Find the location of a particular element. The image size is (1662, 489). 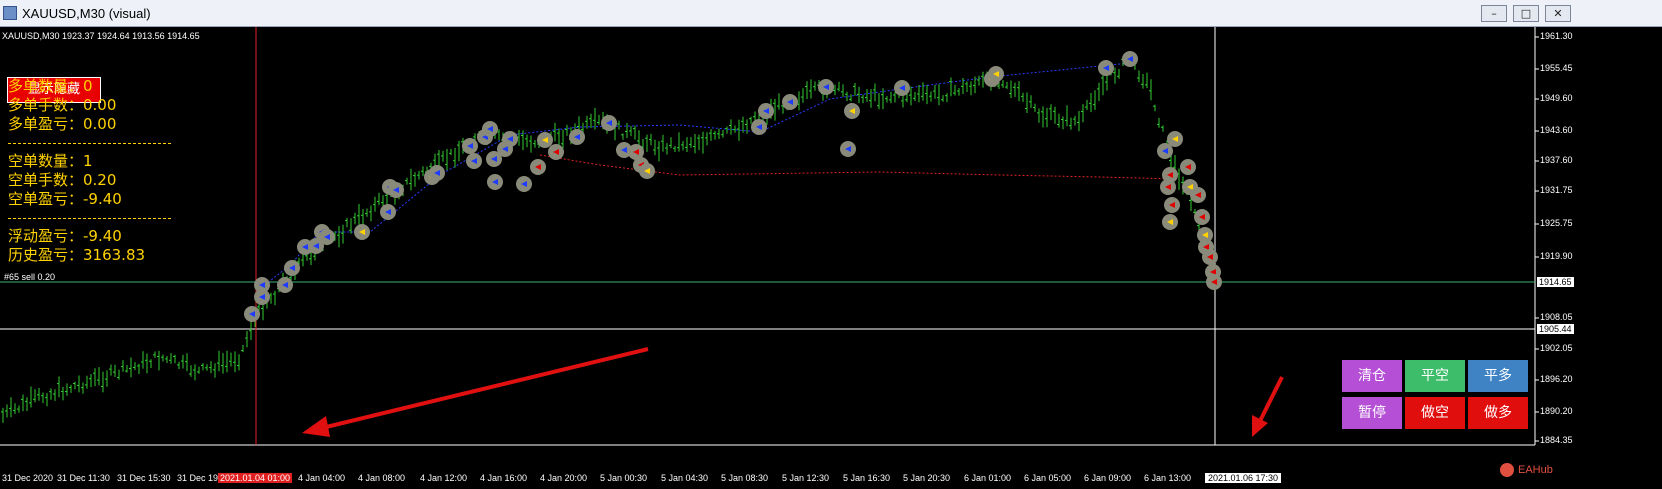

price-axis-label: 1943.60 is located at coordinates (1556, 130).